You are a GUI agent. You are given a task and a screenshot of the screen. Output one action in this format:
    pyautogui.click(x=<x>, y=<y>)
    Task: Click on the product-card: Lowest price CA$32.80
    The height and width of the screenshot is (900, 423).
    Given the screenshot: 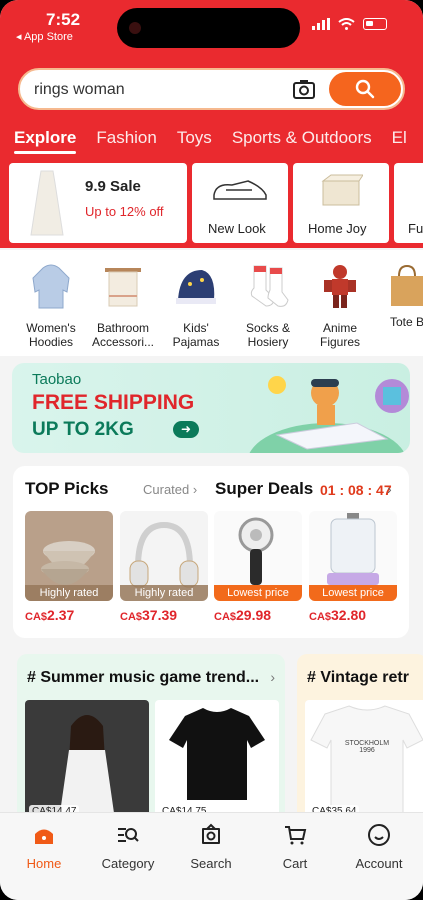 What is the action you would take?
    pyautogui.click(x=353, y=567)
    